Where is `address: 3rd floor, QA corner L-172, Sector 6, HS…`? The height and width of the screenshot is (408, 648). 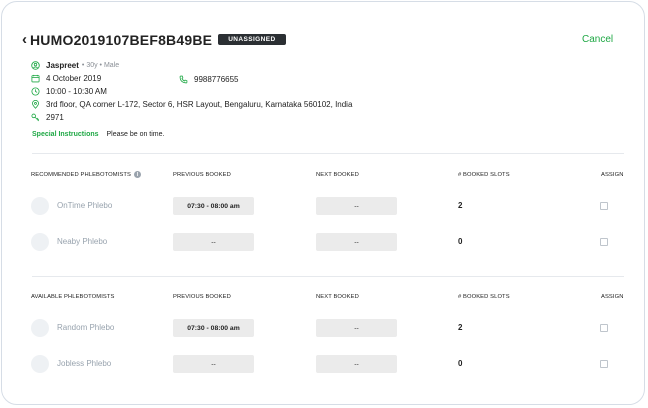 address: 3rd floor, QA corner L-172, Sector 6, HS… is located at coordinates (199, 104).